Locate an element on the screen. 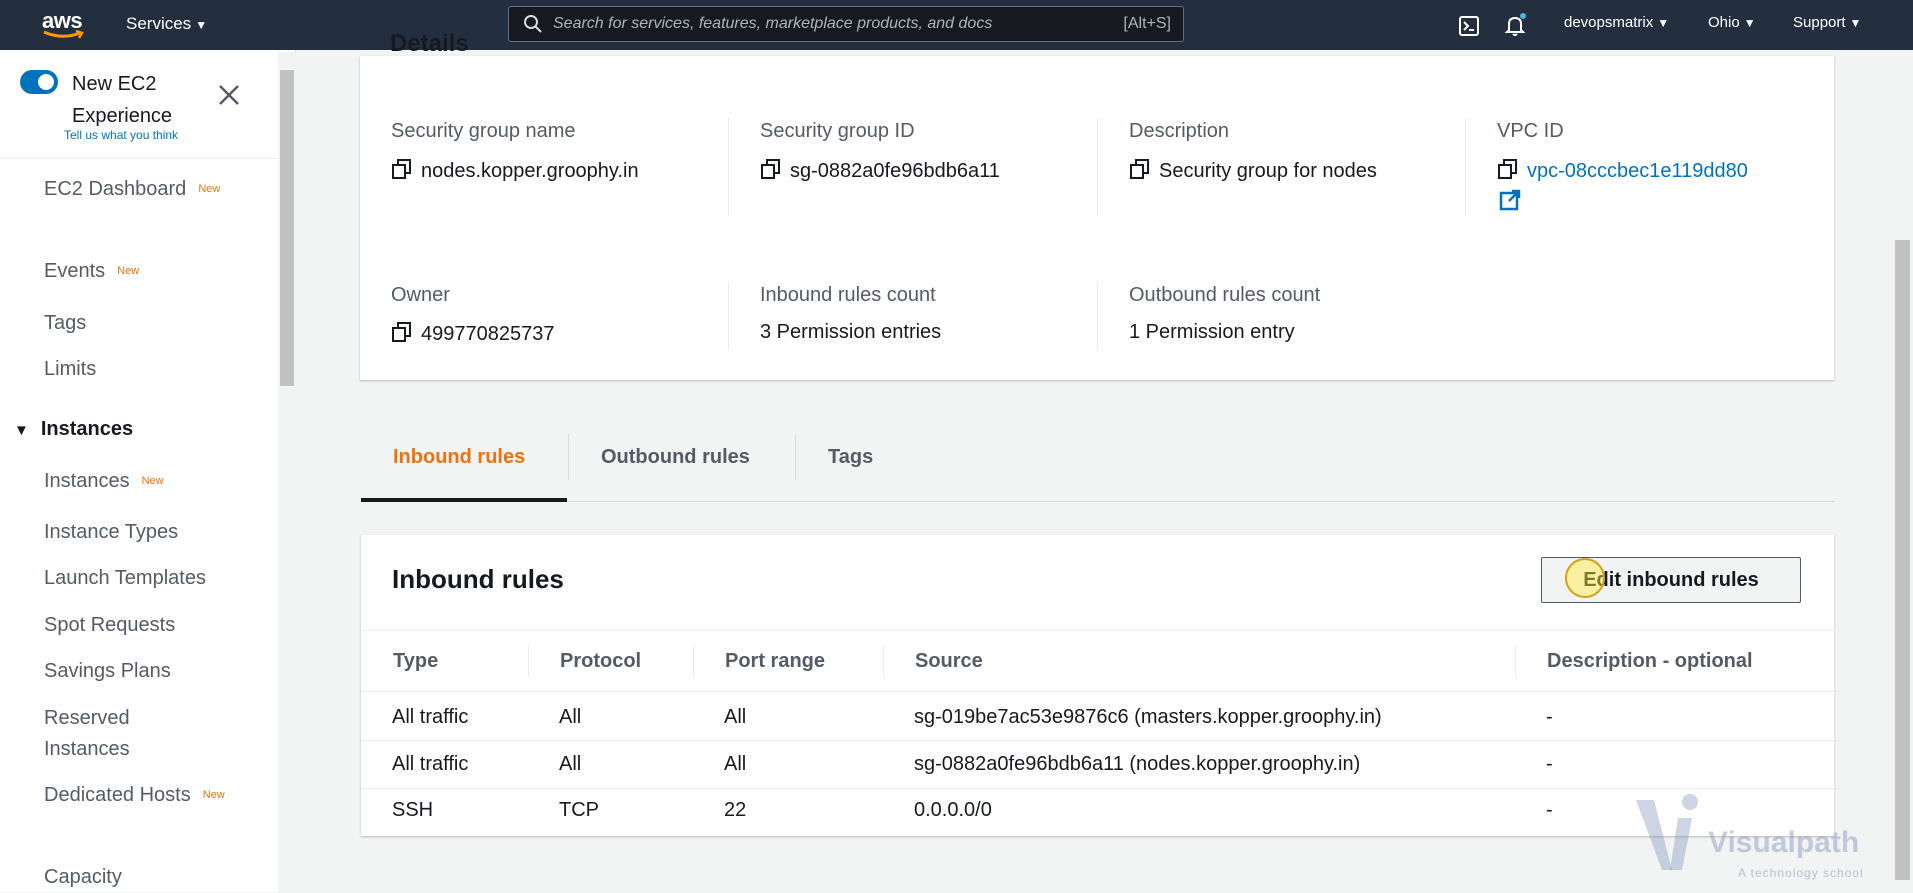 The width and height of the screenshot is (1913, 893). sidebar-divider is located at coordinates (139, 158).